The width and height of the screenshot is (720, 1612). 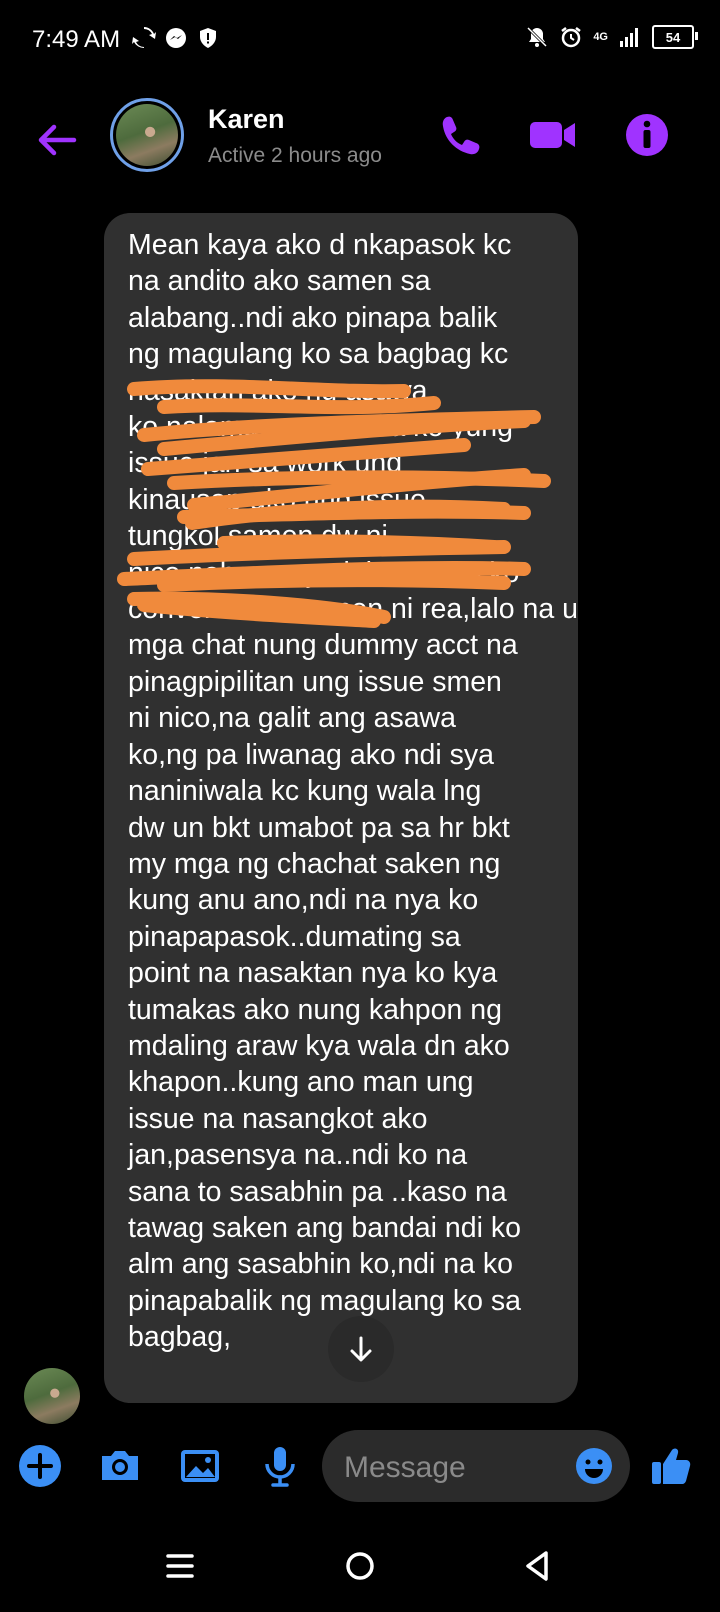 I want to click on plus-icon, so click(x=40, y=1466).